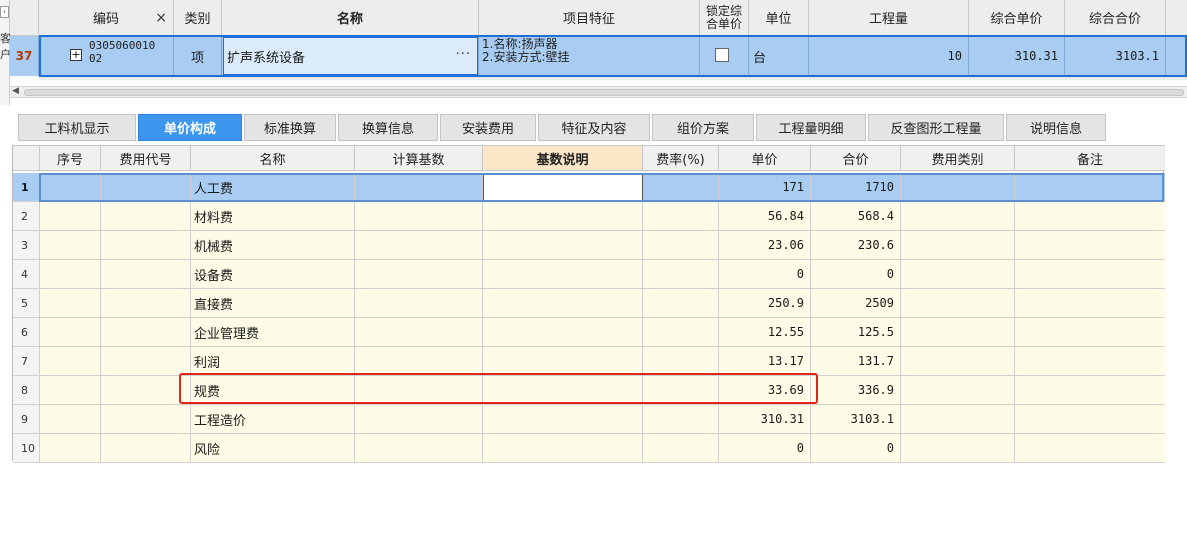 The height and width of the screenshot is (552, 1187). What do you see at coordinates (856, 216) in the screenshot?
I see `total-cell: 568.4` at bounding box center [856, 216].